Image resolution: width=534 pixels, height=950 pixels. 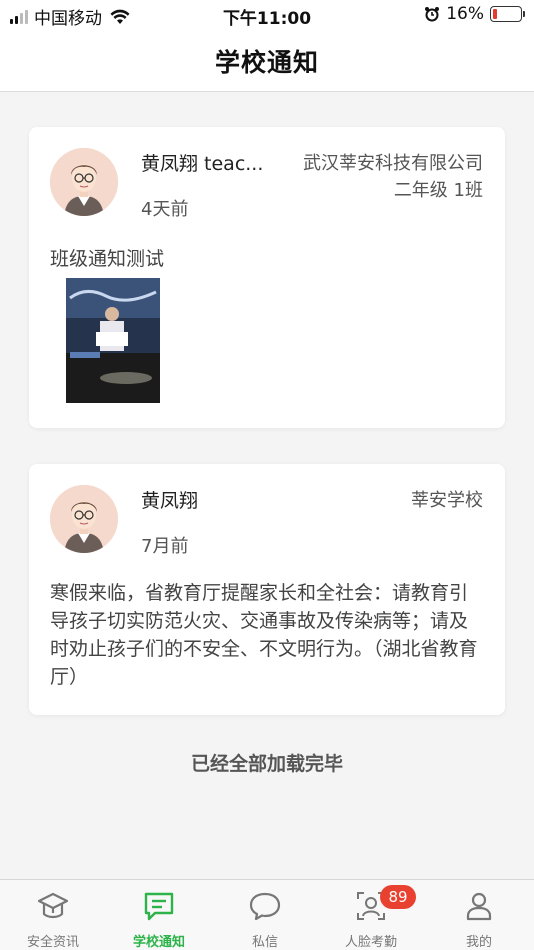 I want to click on tab-bar: 安全资讯 学校通知 私信 89 人脸考勤 我的, so click(x=267, y=914).